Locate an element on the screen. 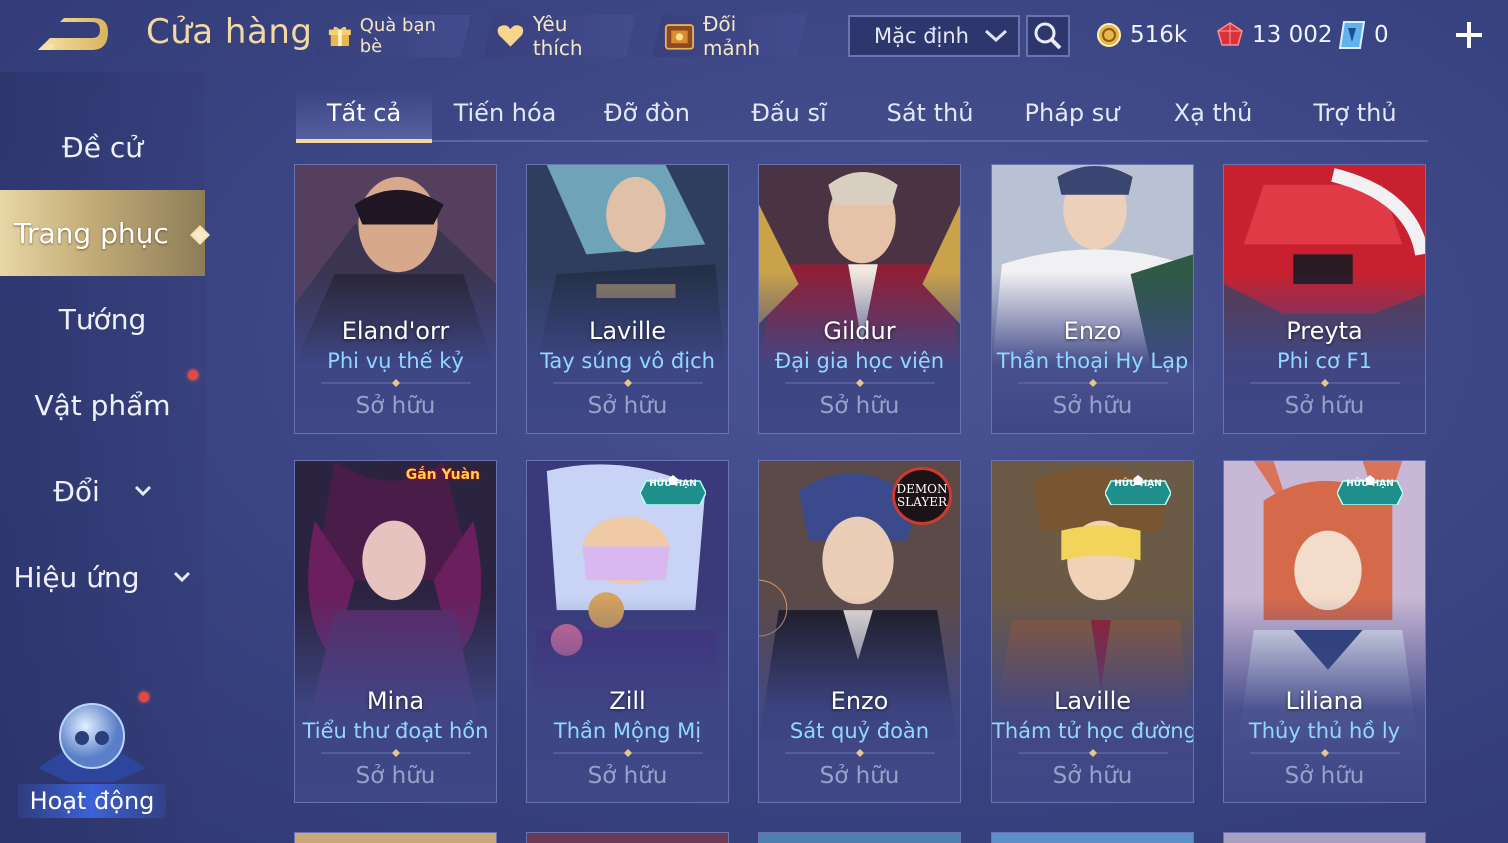  skin-name: Phi cơ F1 is located at coordinates (1324, 361).